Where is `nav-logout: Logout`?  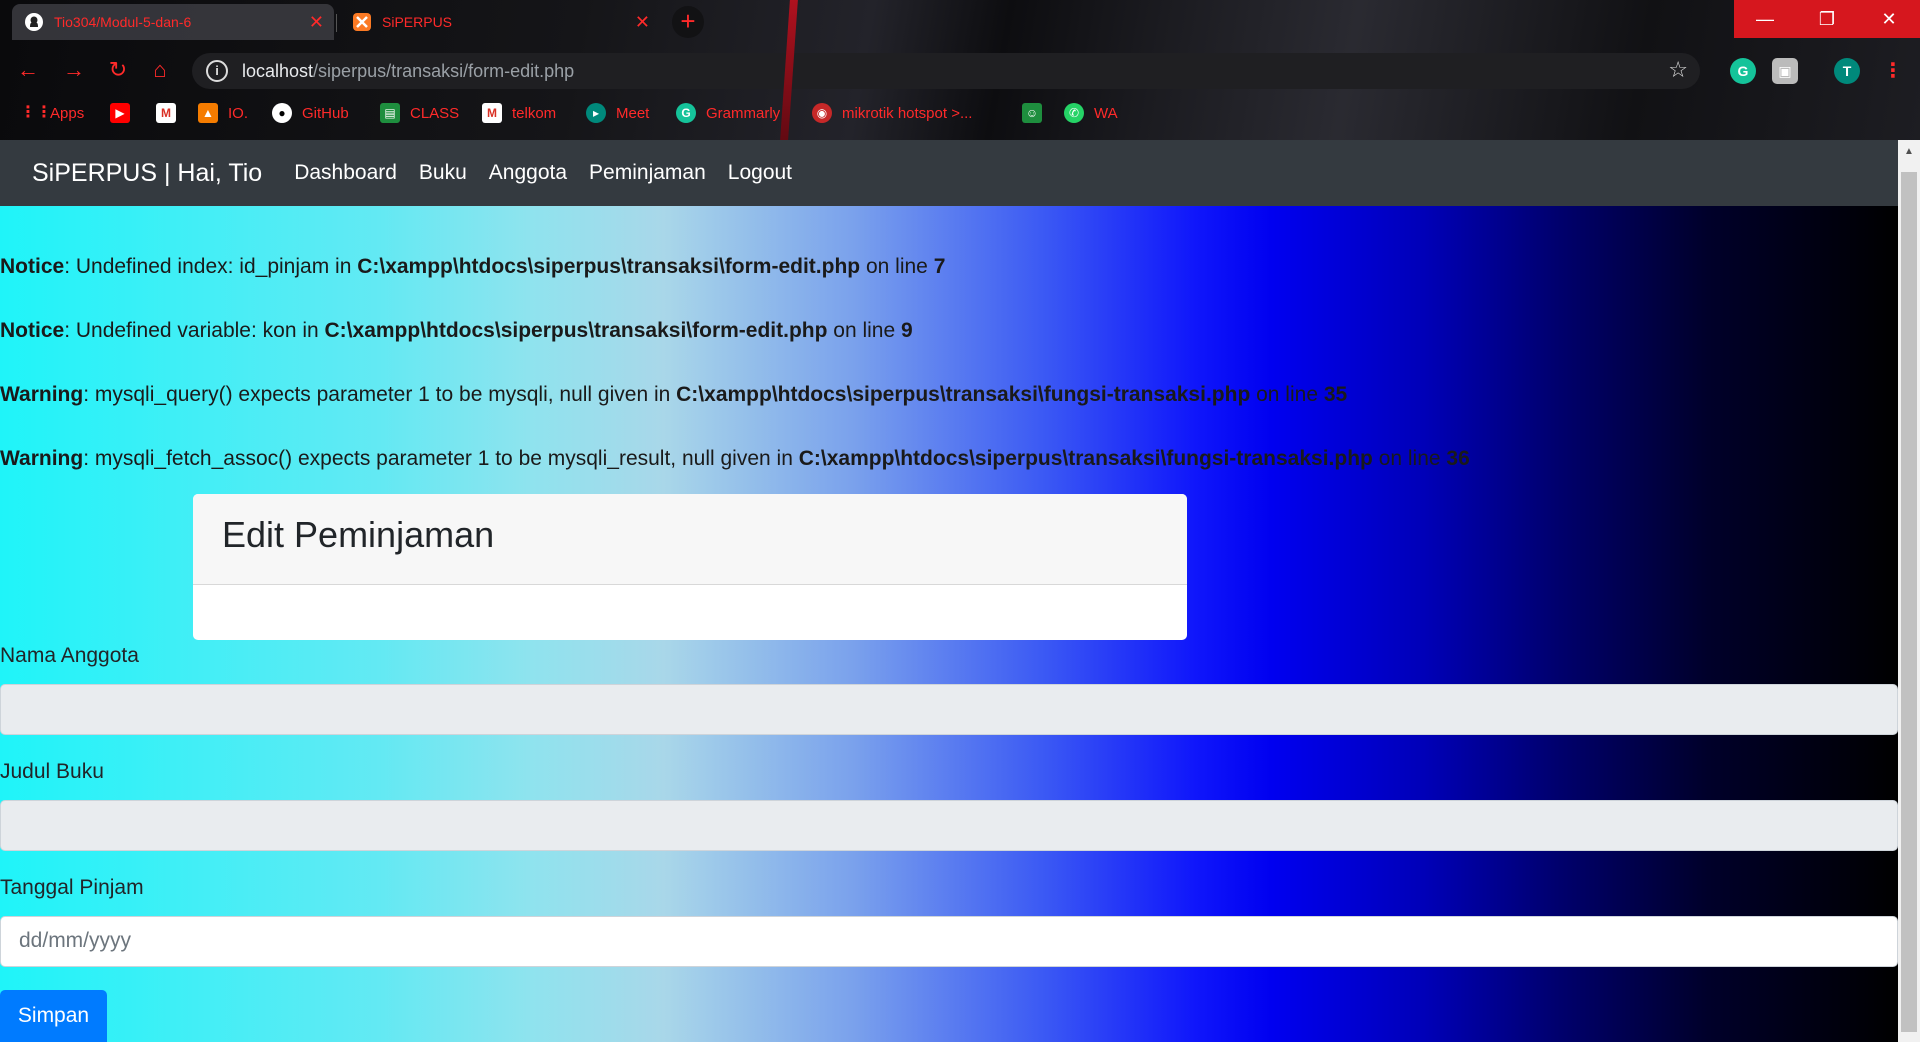
nav-logout: Logout is located at coordinates (760, 173).